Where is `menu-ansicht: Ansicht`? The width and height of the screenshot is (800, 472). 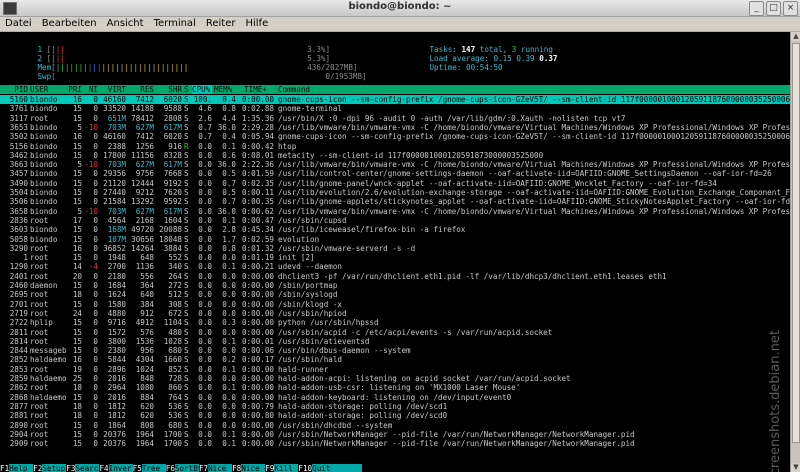 menu-ansicht: Ansicht is located at coordinates (125, 24).